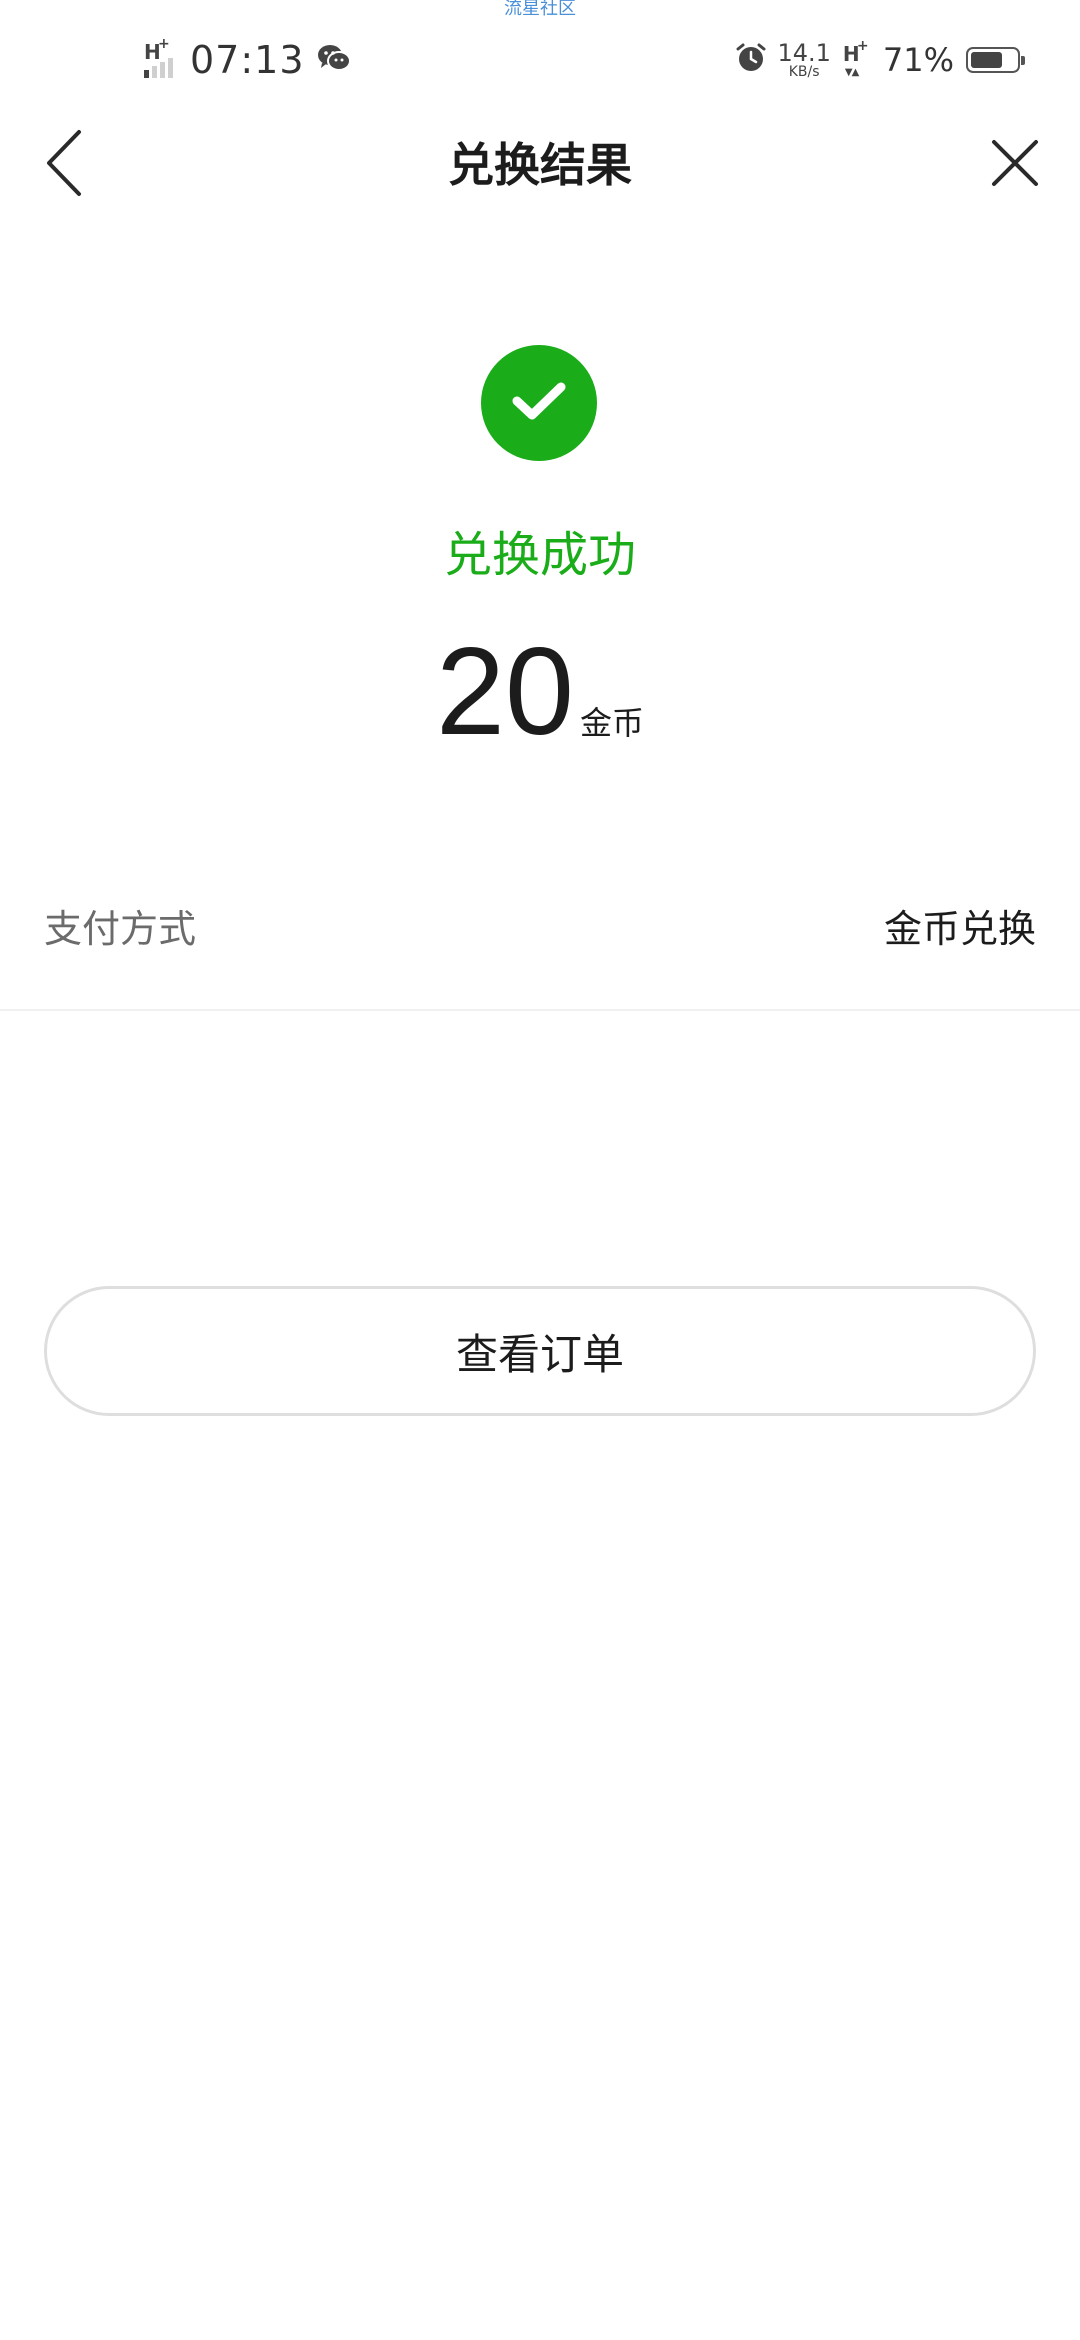 This screenshot has height=2340, width=1080. Describe the element at coordinates (505, 692) in the screenshot. I see `amount-value: 20` at that location.